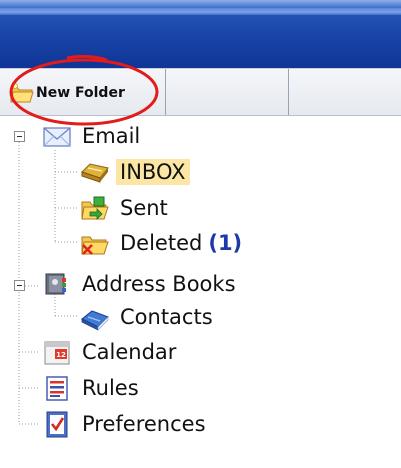  Describe the element at coordinates (61, 355) in the screenshot. I see `svg-text: 12` at that location.